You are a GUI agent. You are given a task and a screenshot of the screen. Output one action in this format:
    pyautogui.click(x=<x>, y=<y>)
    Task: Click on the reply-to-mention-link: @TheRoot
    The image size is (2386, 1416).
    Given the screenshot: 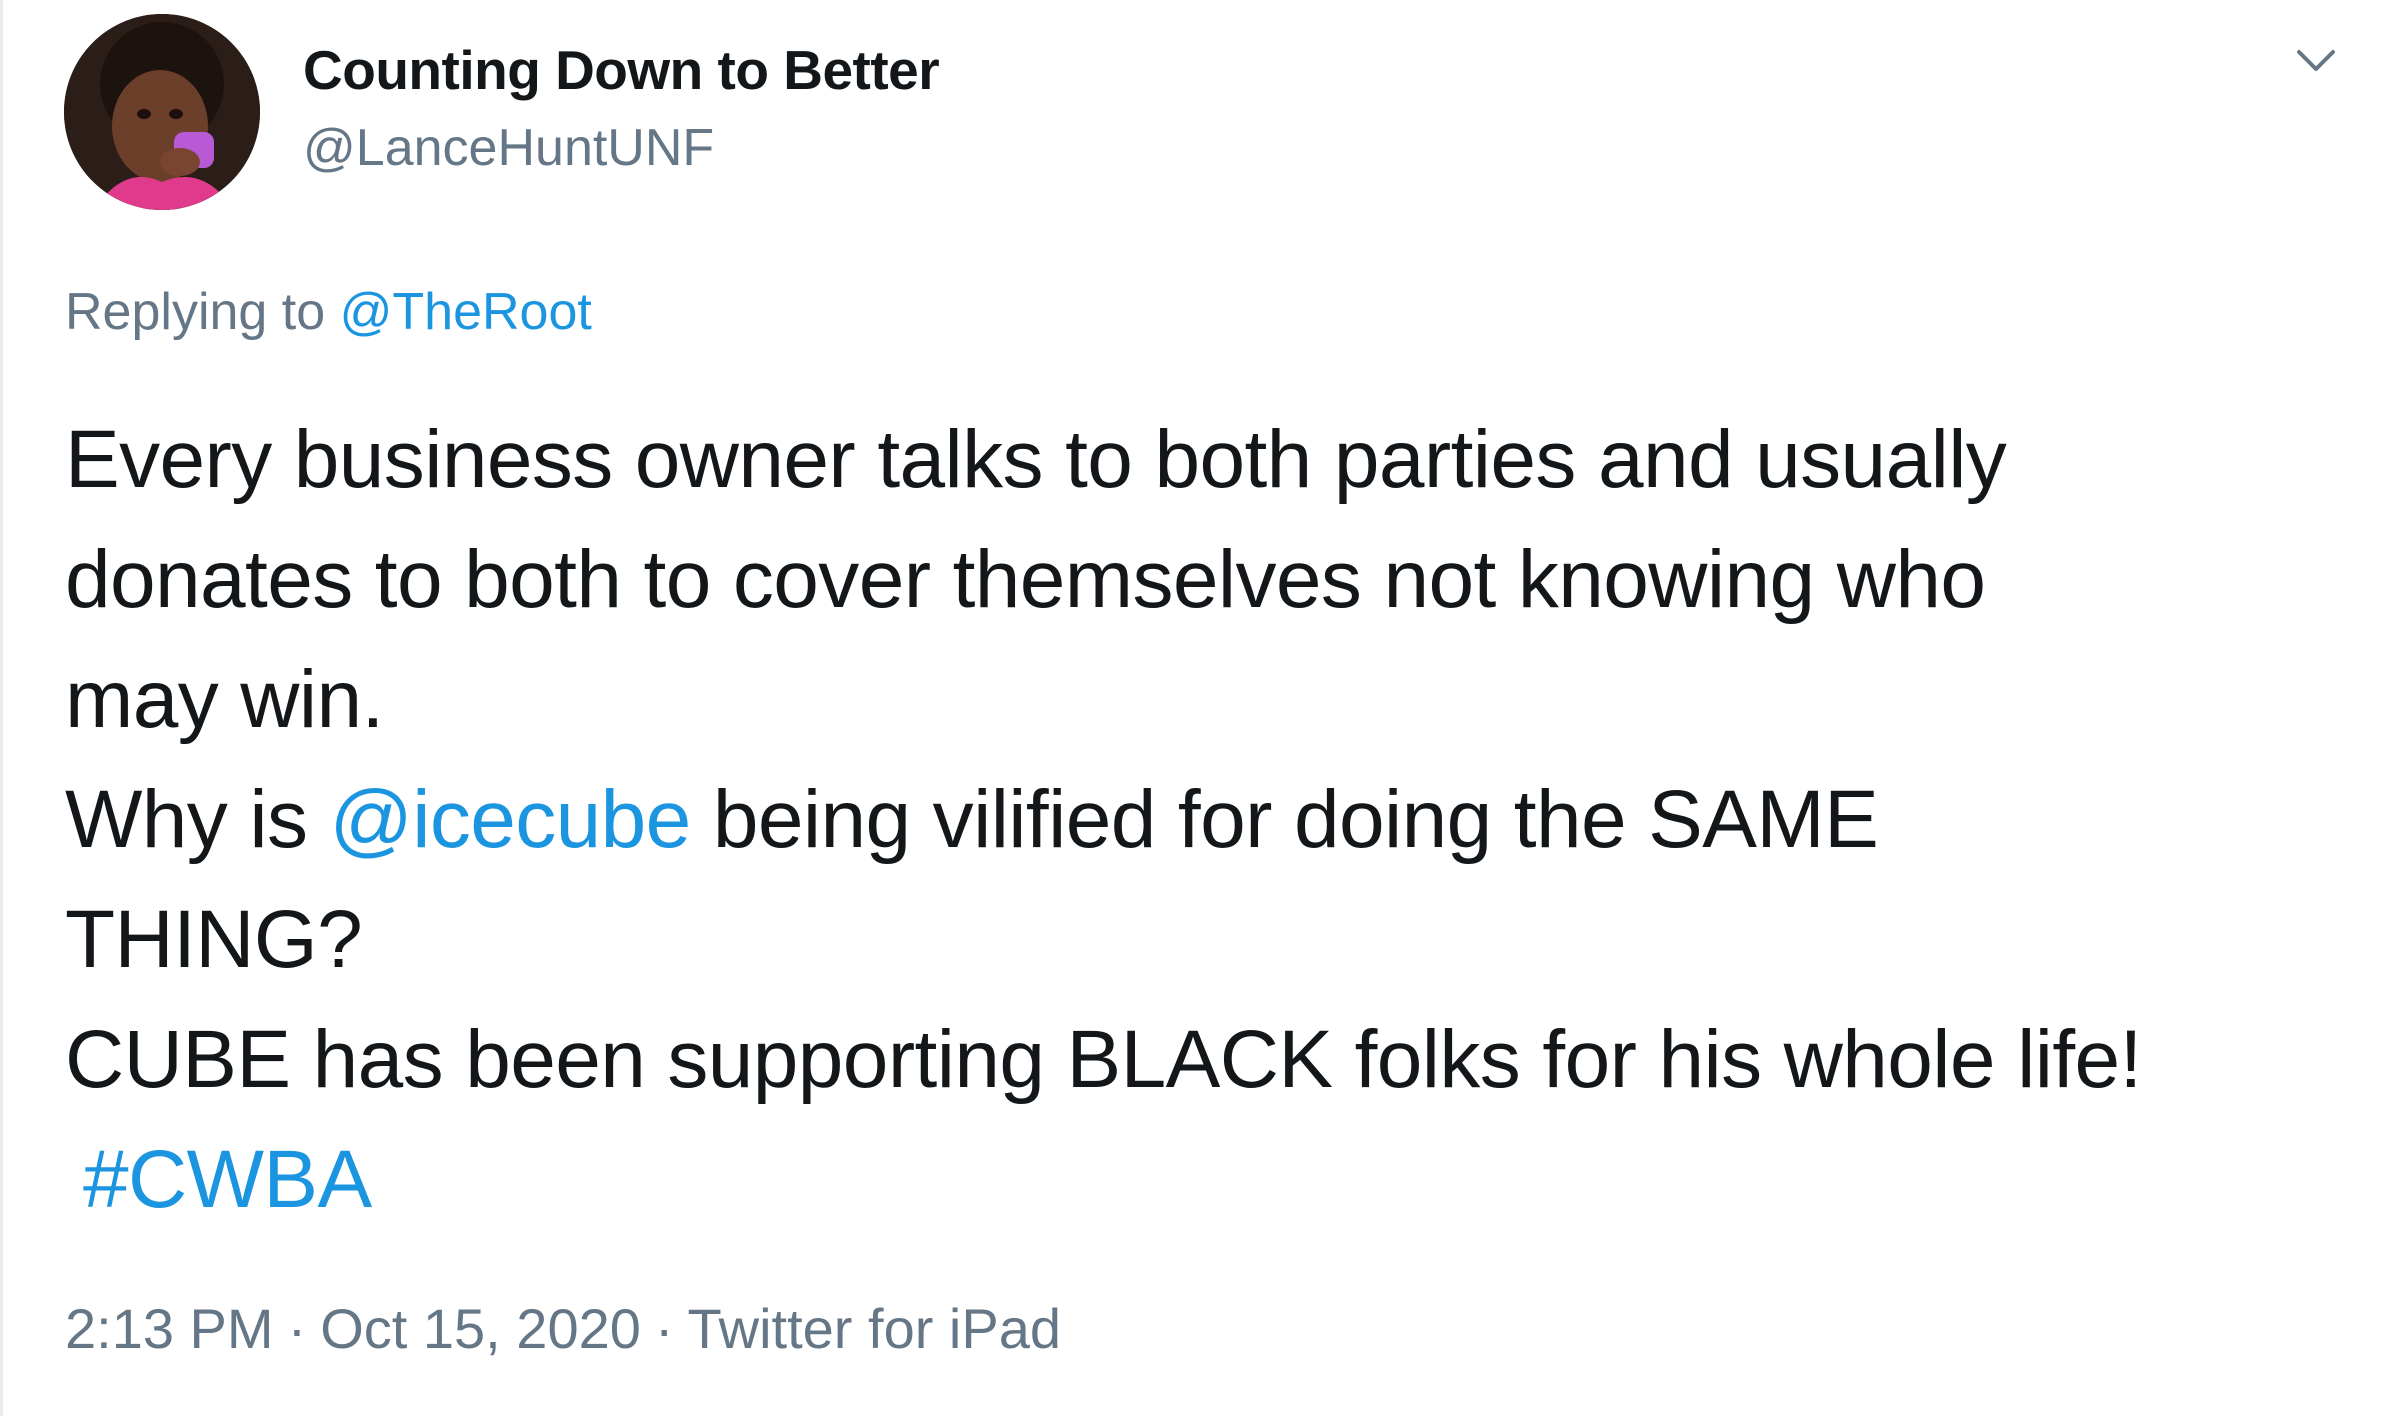 What is the action you would take?
    pyautogui.click(x=466, y=312)
    